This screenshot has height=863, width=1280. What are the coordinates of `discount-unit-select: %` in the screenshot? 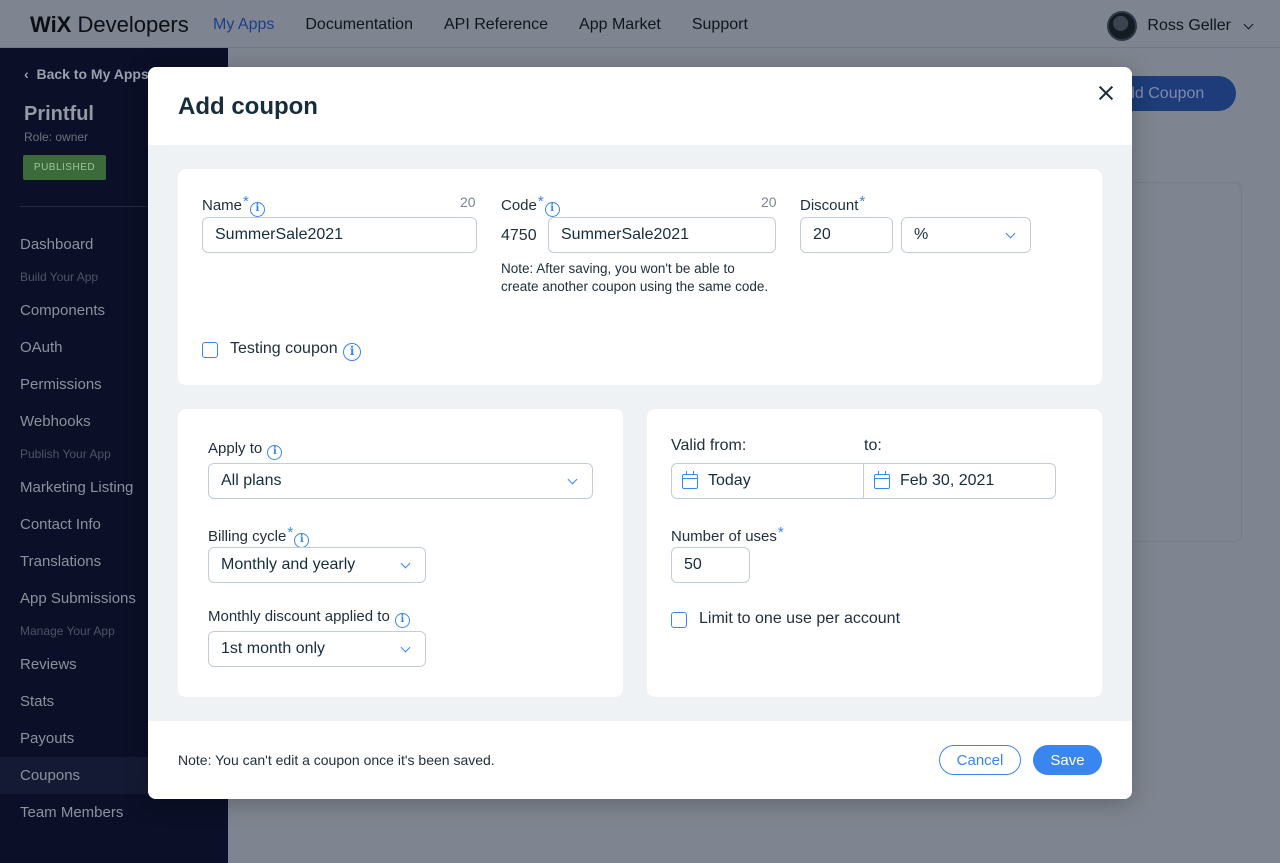 It's located at (966, 235).